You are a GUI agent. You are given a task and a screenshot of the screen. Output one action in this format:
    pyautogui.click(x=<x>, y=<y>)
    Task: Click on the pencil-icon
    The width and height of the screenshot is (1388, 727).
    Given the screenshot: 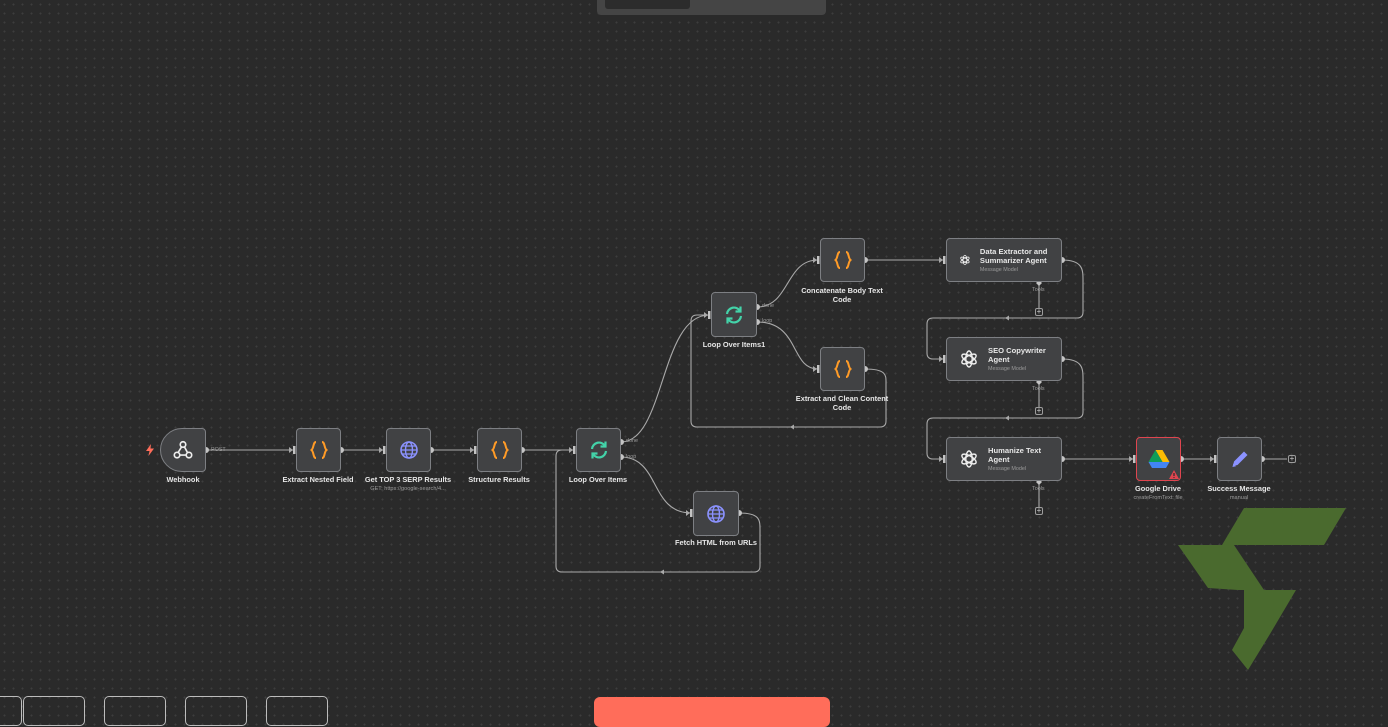 What is the action you would take?
    pyautogui.click(x=1239, y=459)
    